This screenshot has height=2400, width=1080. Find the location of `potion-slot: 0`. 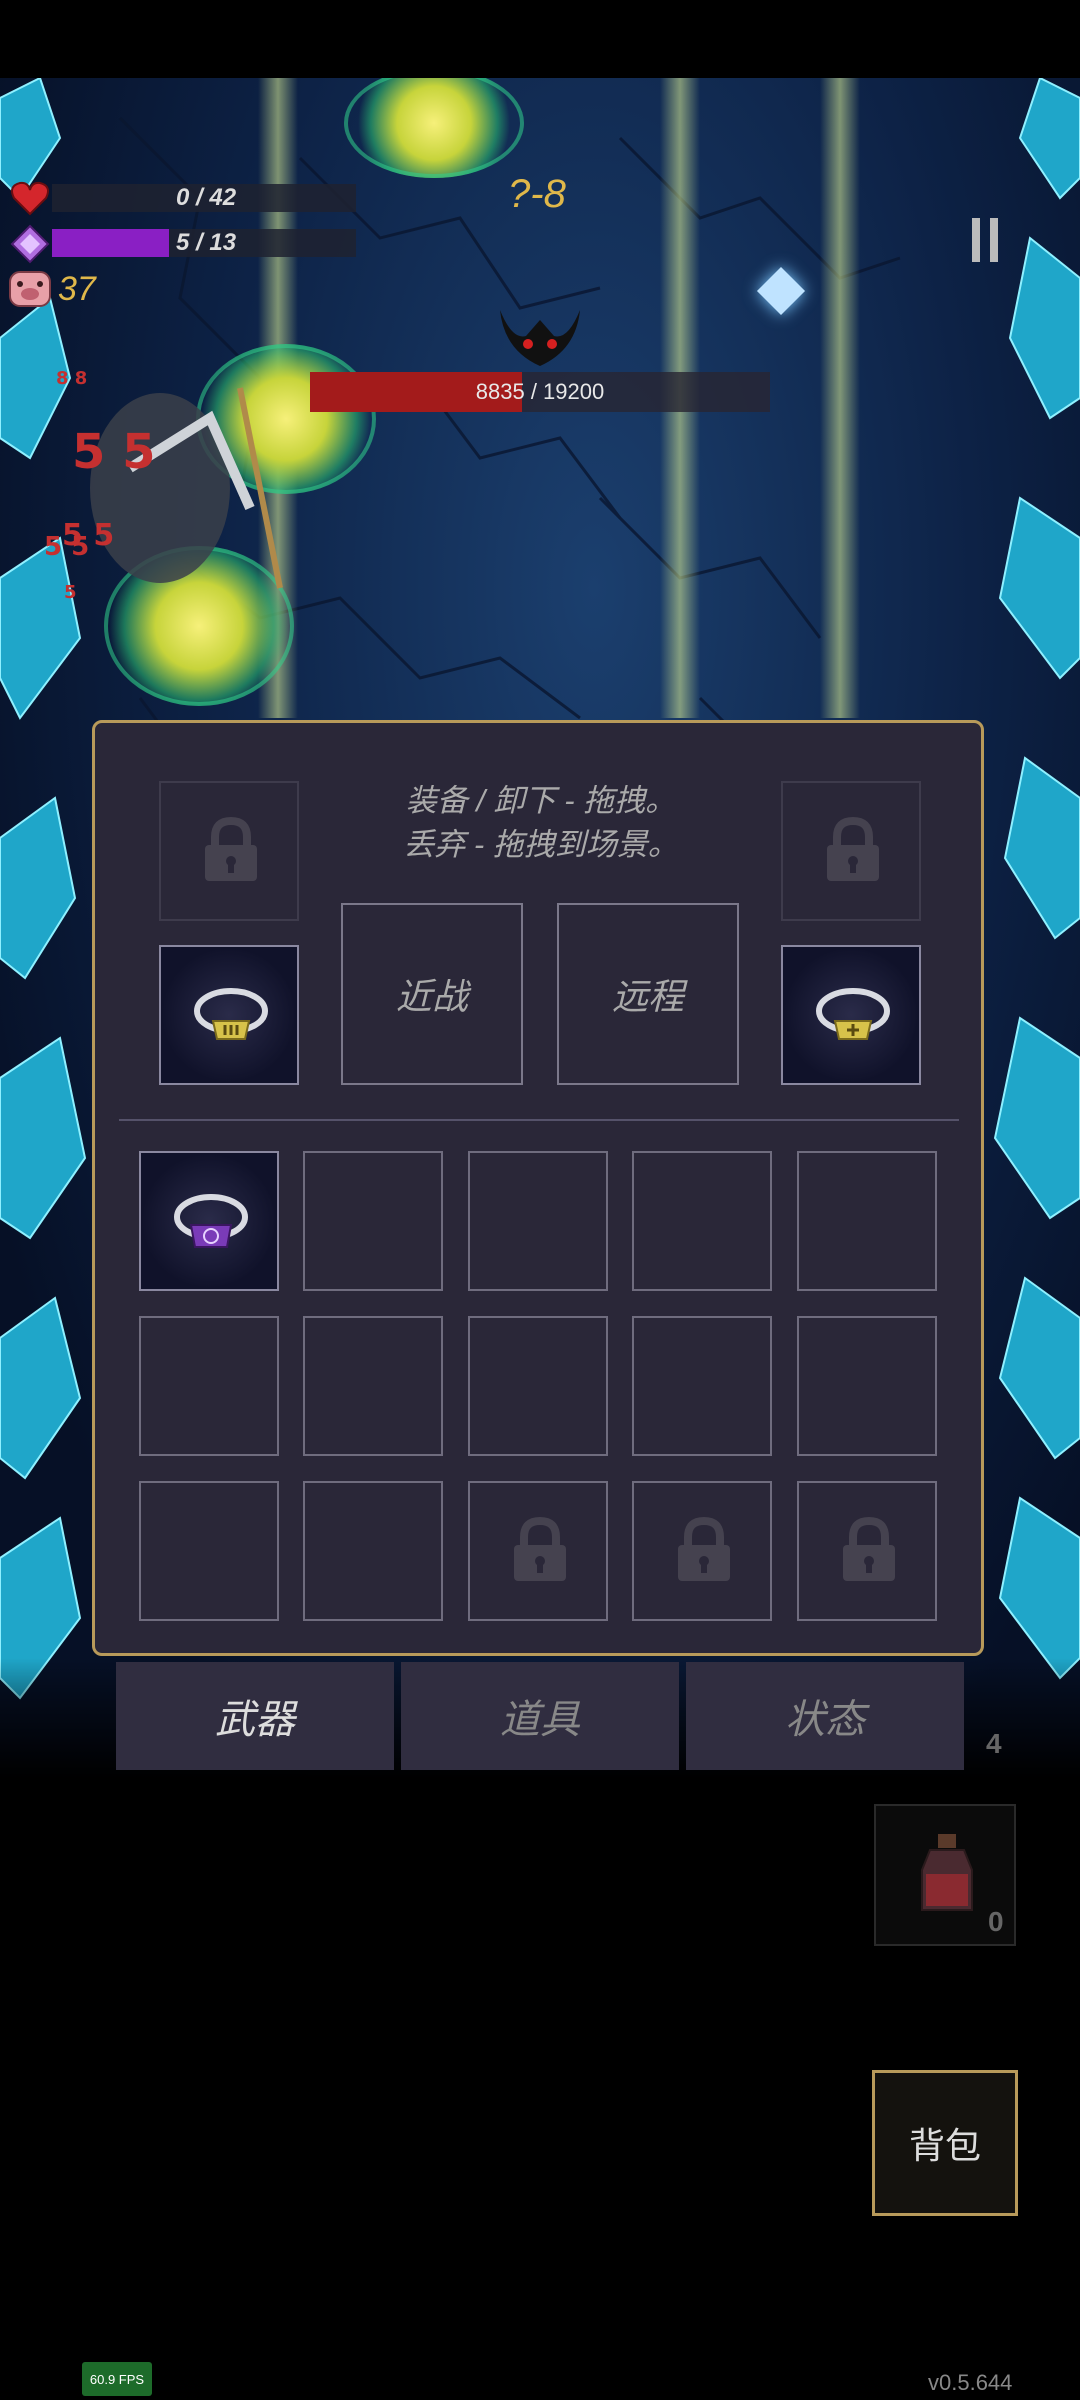

potion-slot: 0 is located at coordinates (945, 1875).